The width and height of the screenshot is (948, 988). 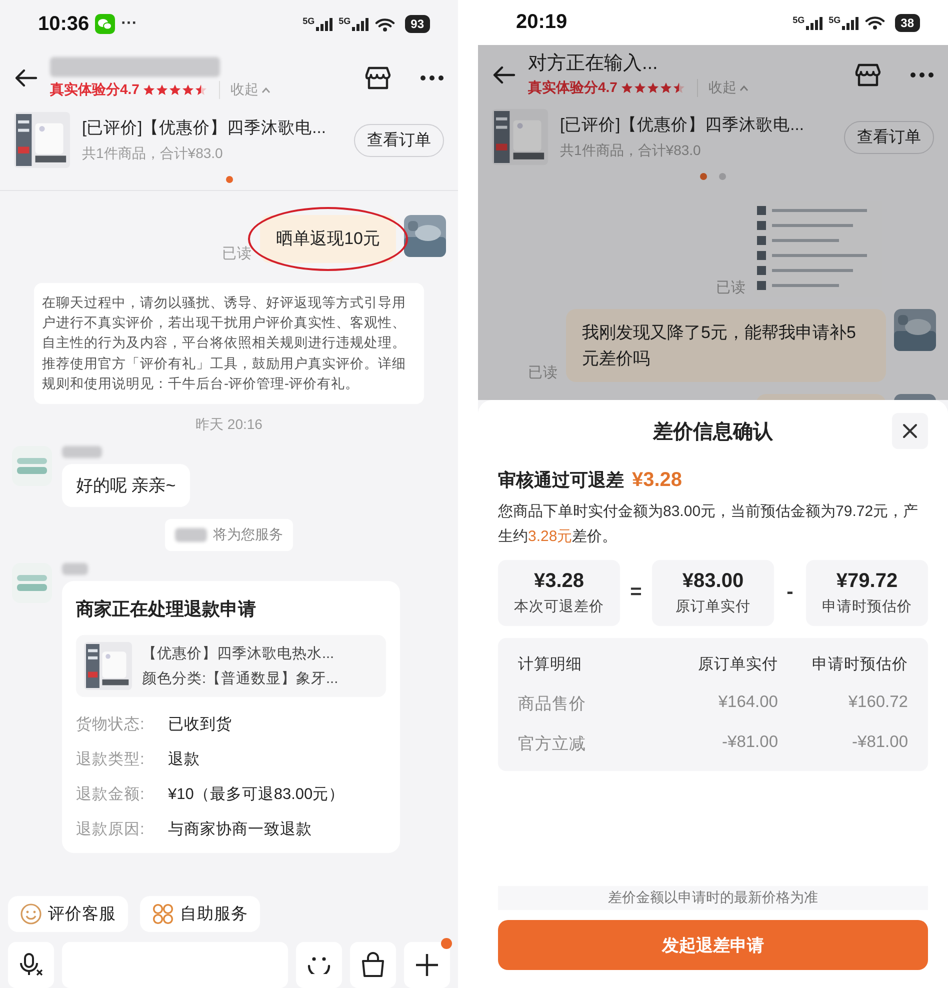 I want to click on price-value: ¥79.72, so click(x=867, y=581).